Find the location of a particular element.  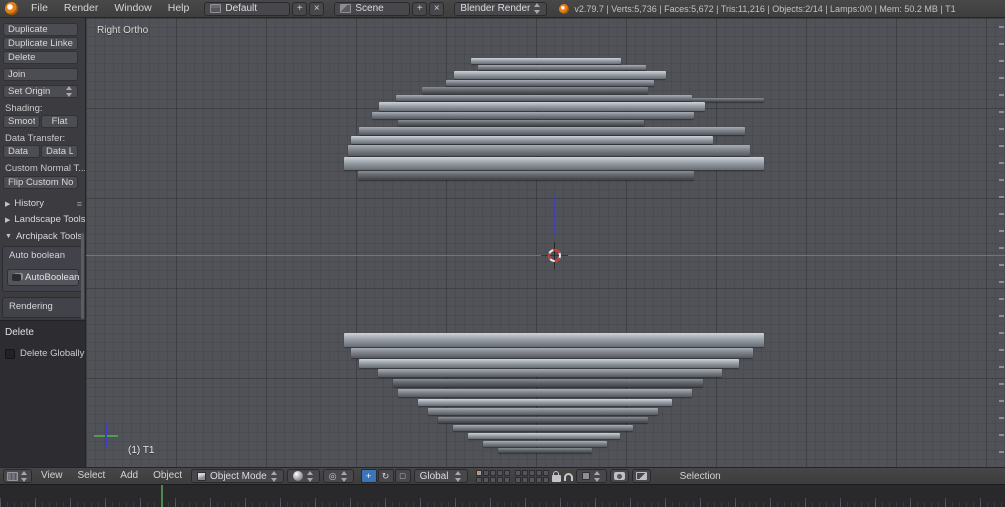

auto-boolean-button-label: AutoBoolean is located at coordinates (52, 277).